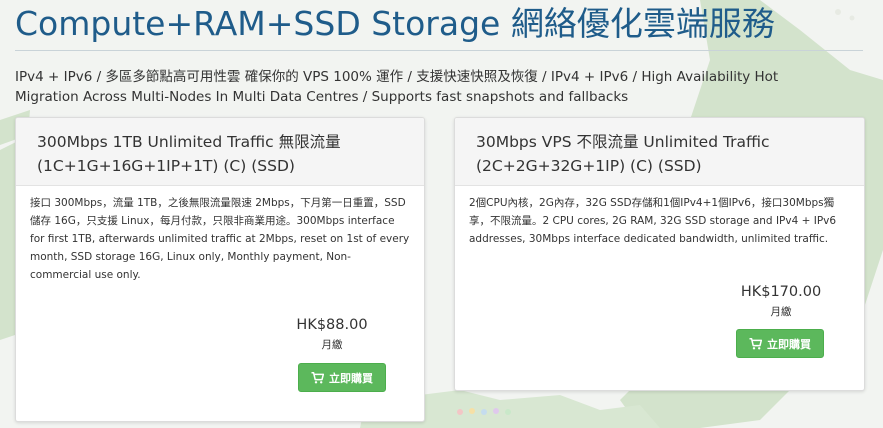 The image size is (883, 428). What do you see at coordinates (332, 325) in the screenshot?
I see `plan-price: HK$88.00` at bounding box center [332, 325].